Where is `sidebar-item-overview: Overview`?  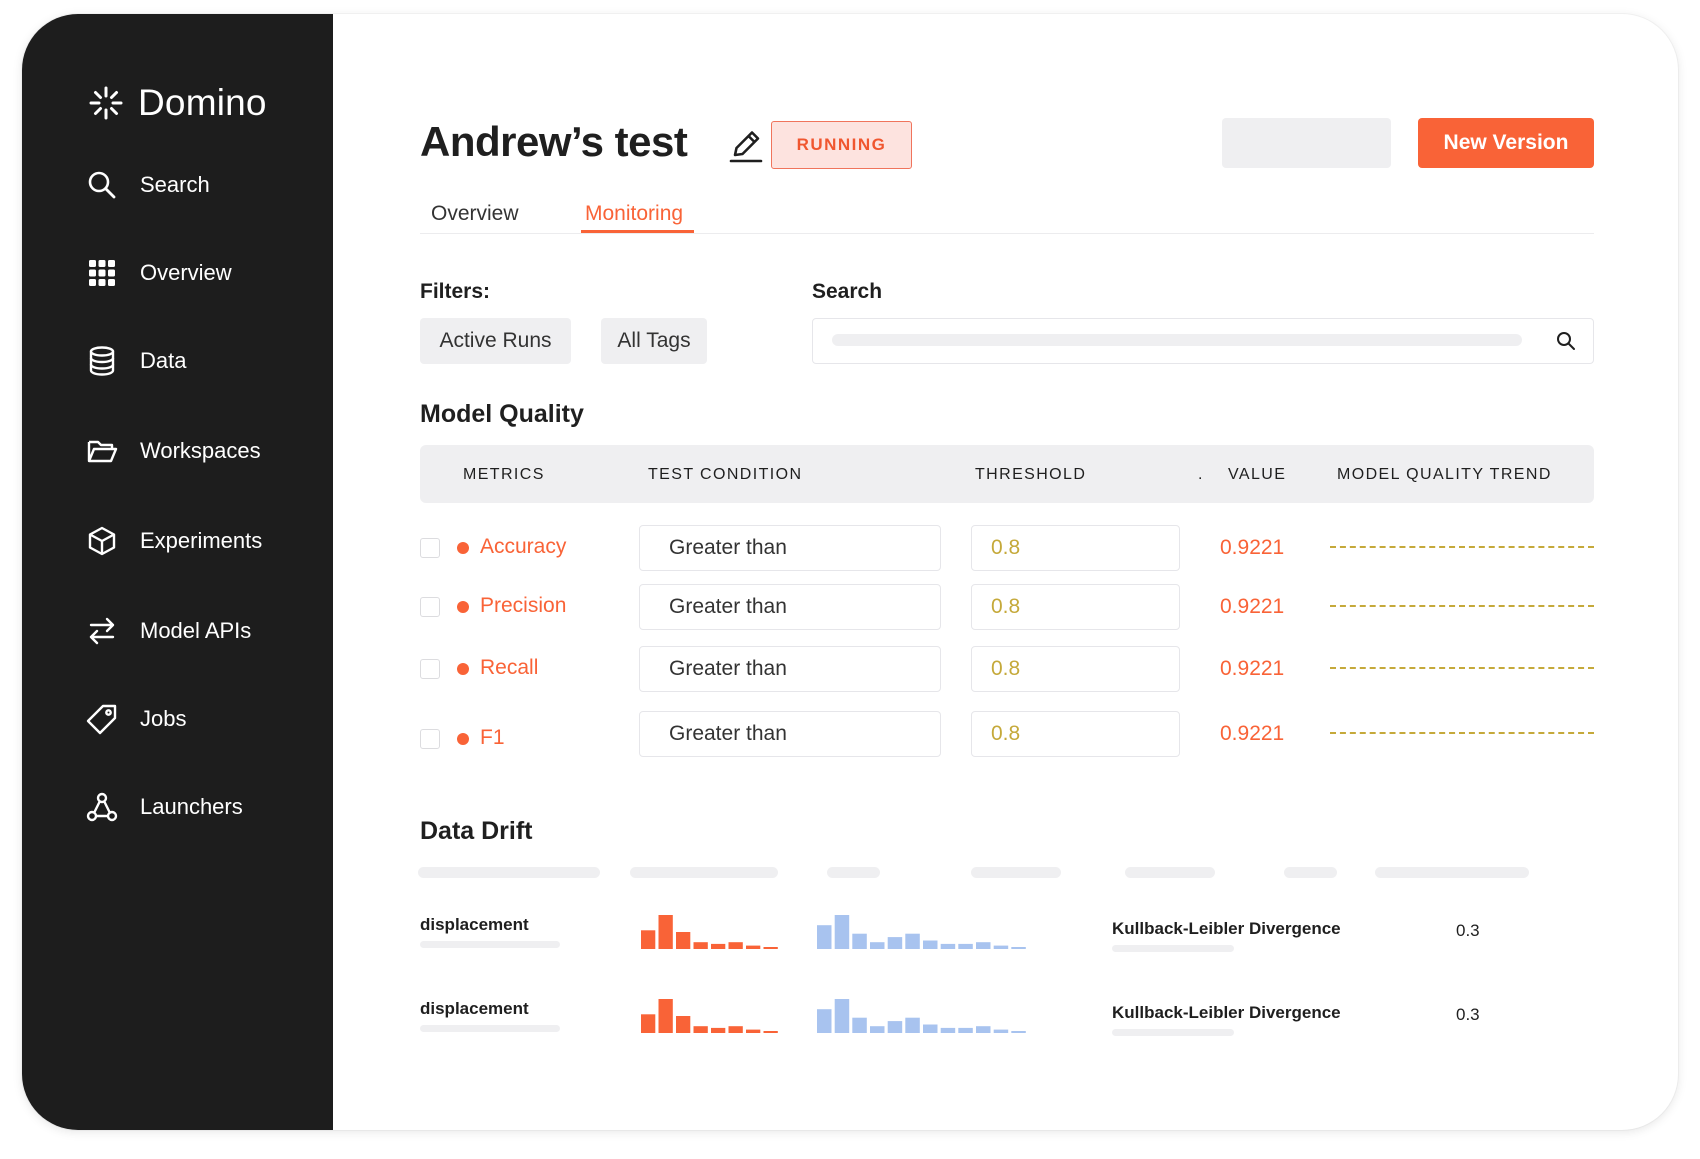 sidebar-item-overview: Overview is located at coordinates (159, 273).